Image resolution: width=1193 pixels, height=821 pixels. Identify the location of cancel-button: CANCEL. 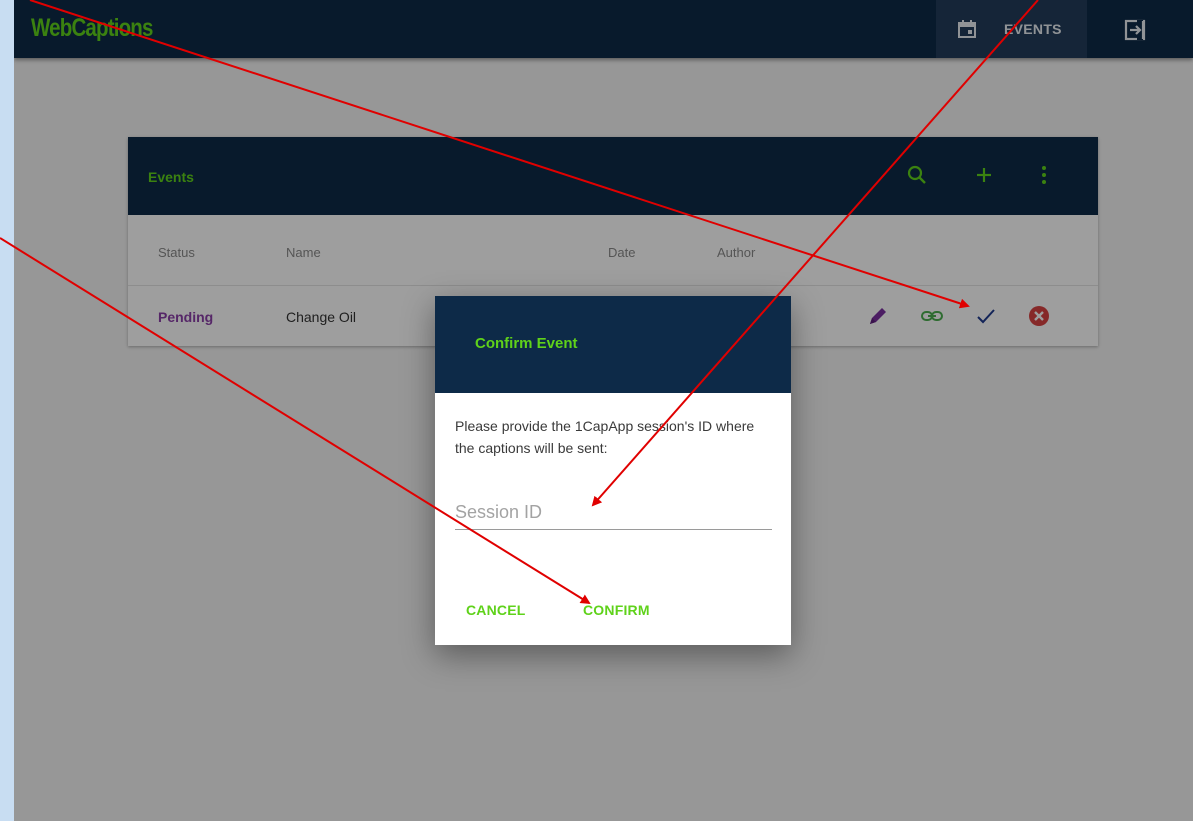
(496, 610).